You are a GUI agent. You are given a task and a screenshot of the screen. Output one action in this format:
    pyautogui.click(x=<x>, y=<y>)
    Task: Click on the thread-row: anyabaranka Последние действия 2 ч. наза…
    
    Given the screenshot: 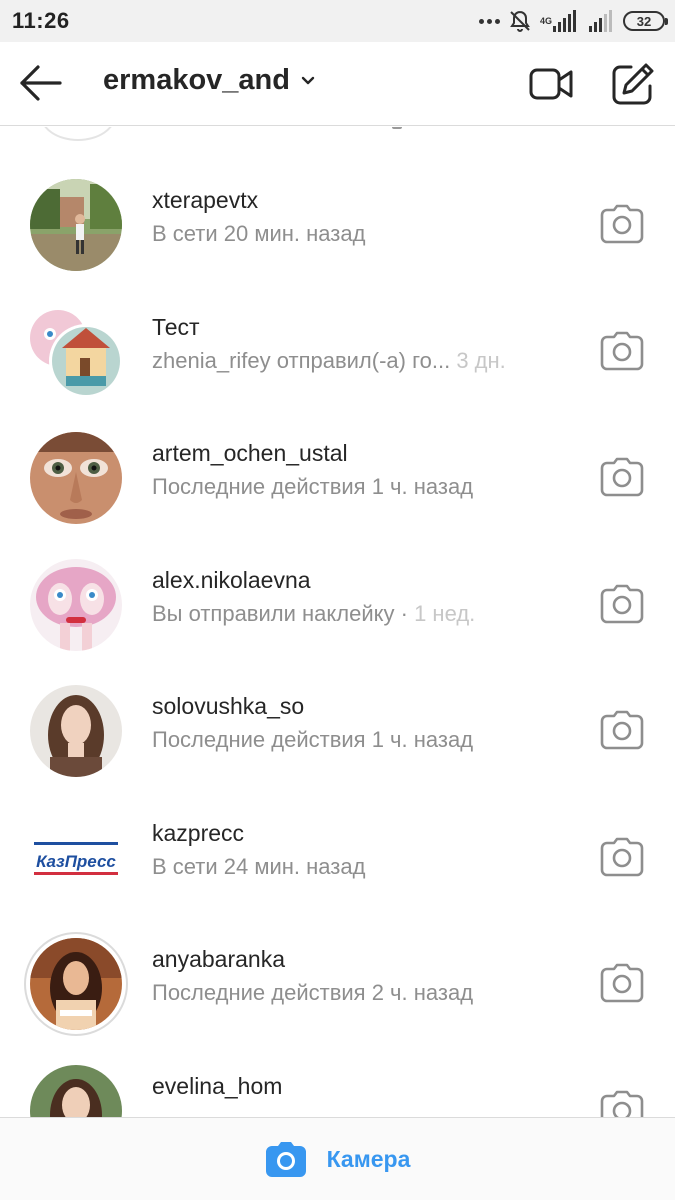 What is the action you would take?
    pyautogui.click(x=337, y=995)
    